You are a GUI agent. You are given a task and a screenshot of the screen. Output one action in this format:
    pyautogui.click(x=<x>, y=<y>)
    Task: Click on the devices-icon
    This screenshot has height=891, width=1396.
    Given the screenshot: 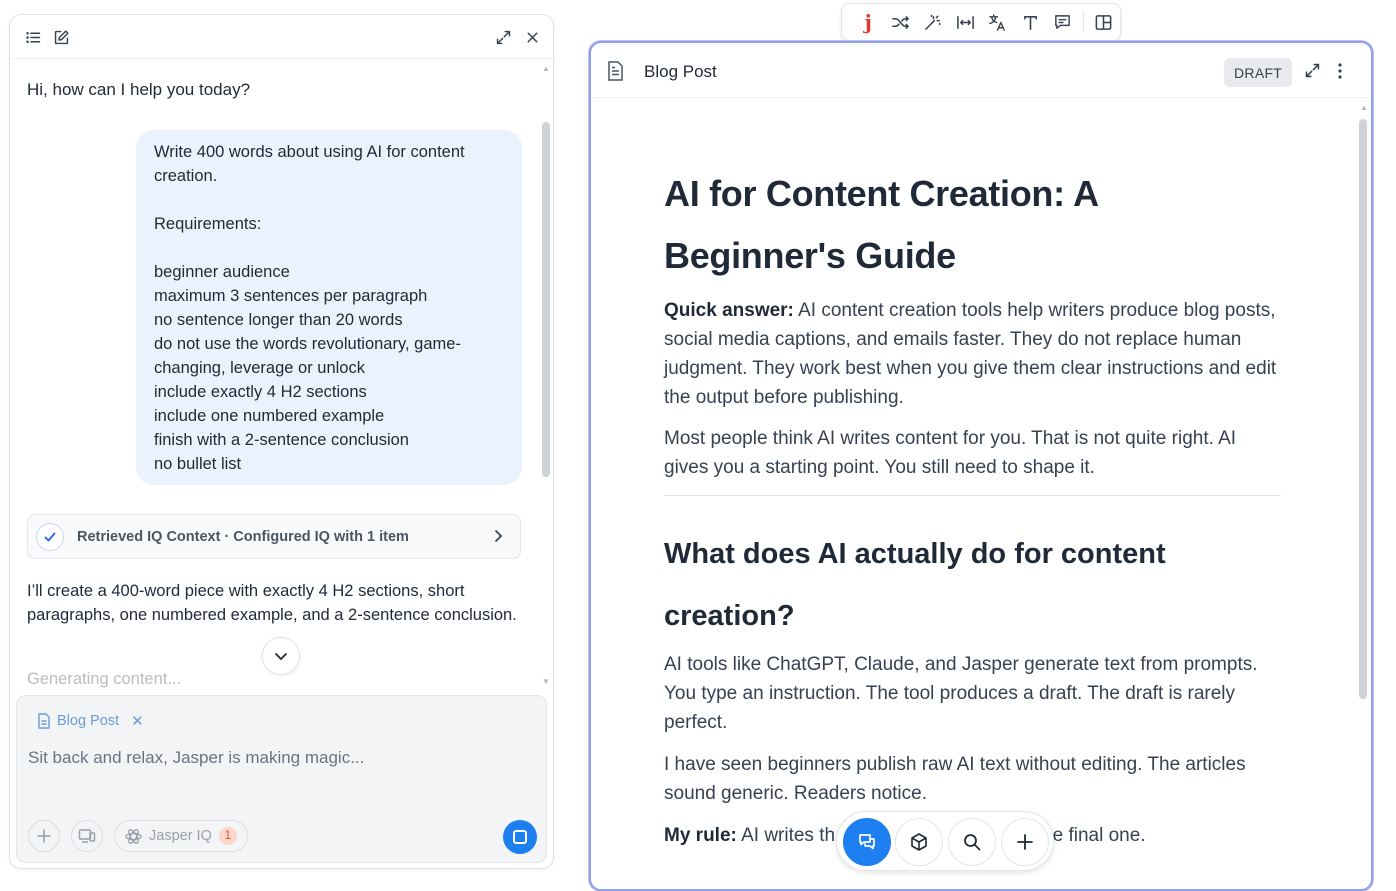 What is the action you would take?
    pyautogui.click(x=87, y=836)
    